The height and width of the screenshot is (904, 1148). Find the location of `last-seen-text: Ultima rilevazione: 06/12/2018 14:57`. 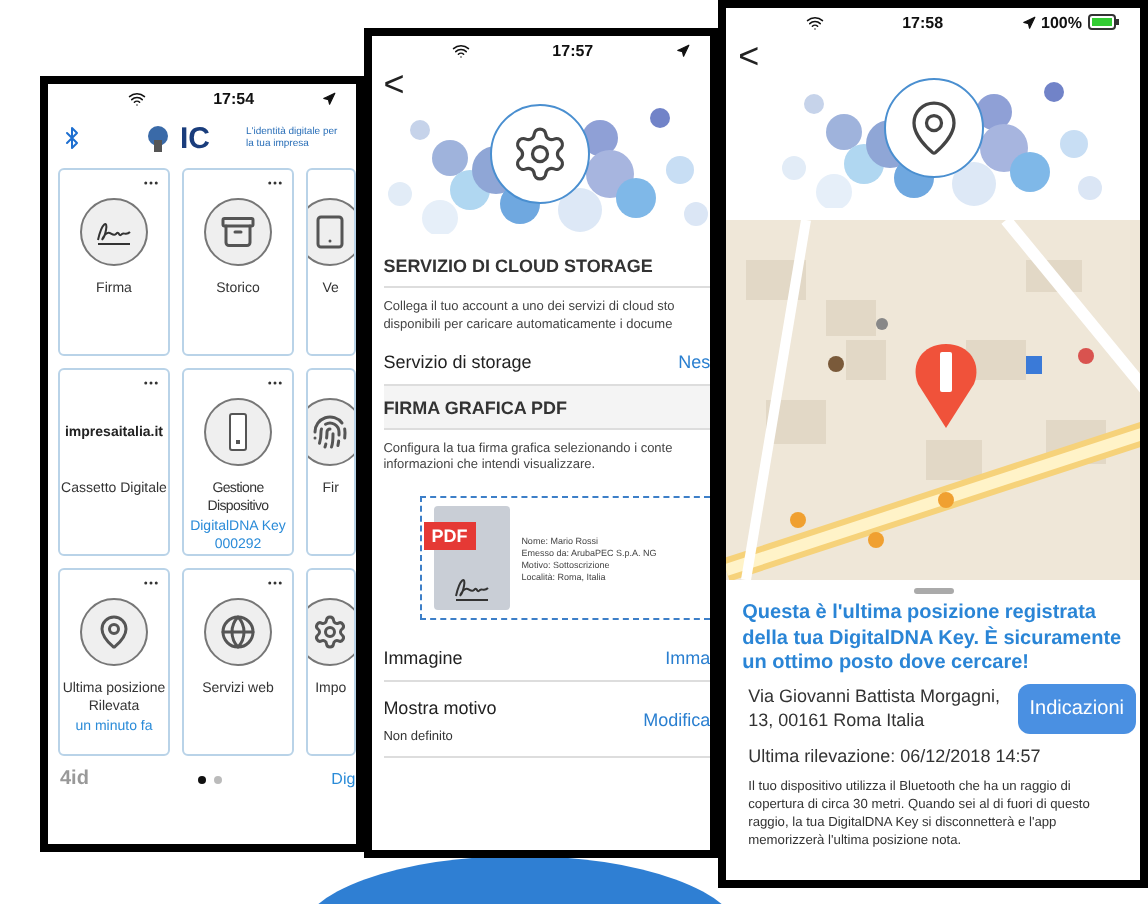

last-seen-text: Ultima rilevazione: 06/12/2018 14:57 is located at coordinates (895, 755).